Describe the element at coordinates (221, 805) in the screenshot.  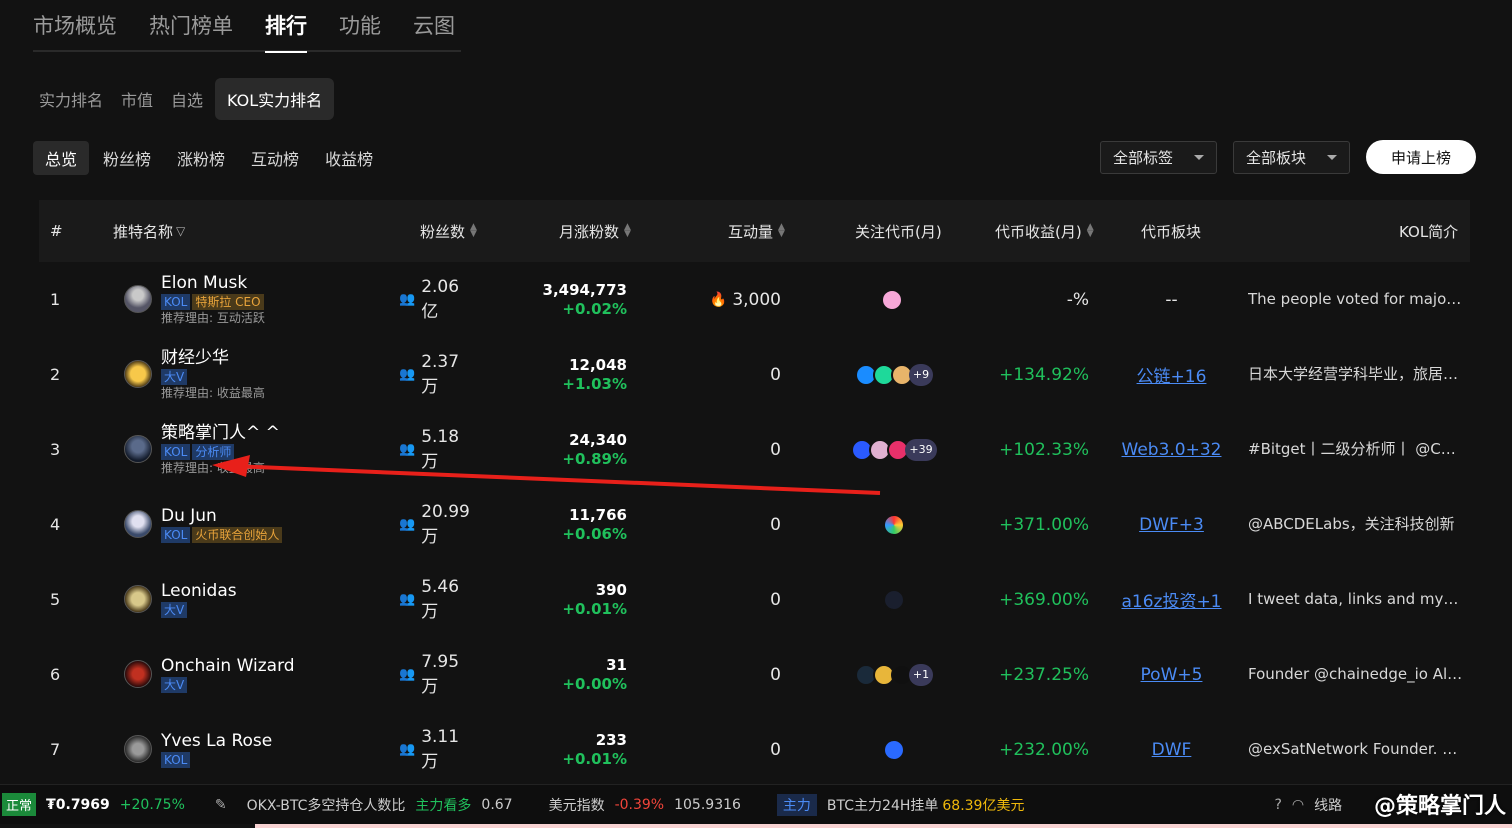
I see `edit-icon: ✎` at that location.